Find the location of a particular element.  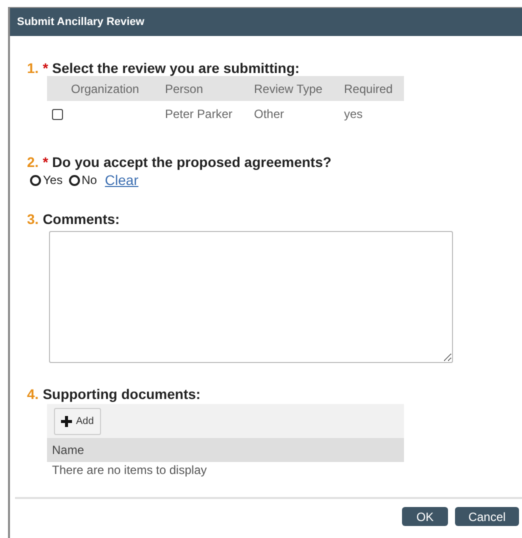

radio-option: Yes is located at coordinates (46, 180).